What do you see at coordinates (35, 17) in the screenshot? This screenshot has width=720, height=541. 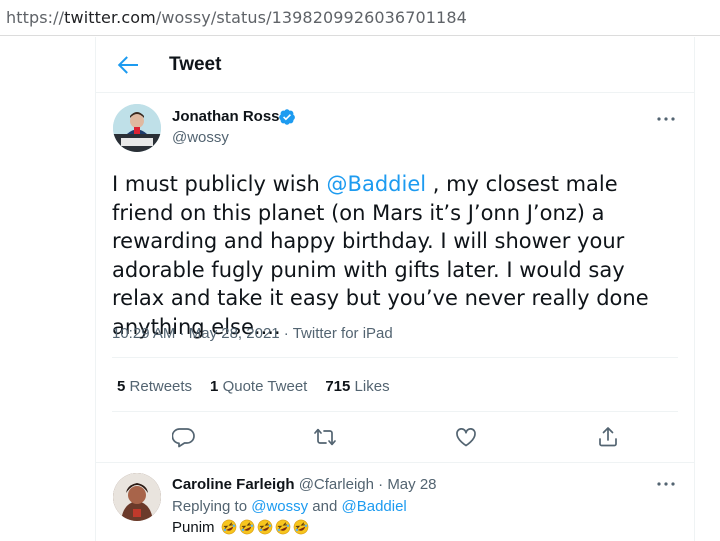 I see `url-scheme: https://` at bounding box center [35, 17].